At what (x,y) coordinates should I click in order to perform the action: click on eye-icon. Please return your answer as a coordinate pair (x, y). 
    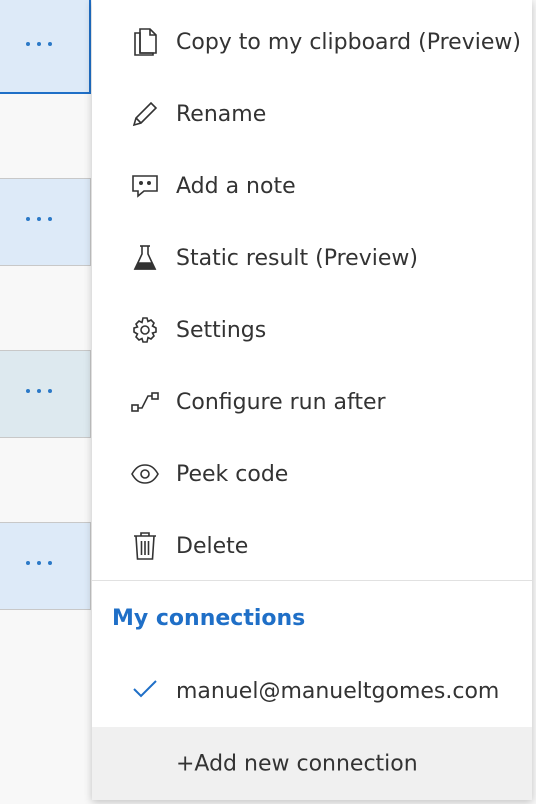
    Looking at the image, I should click on (145, 474).